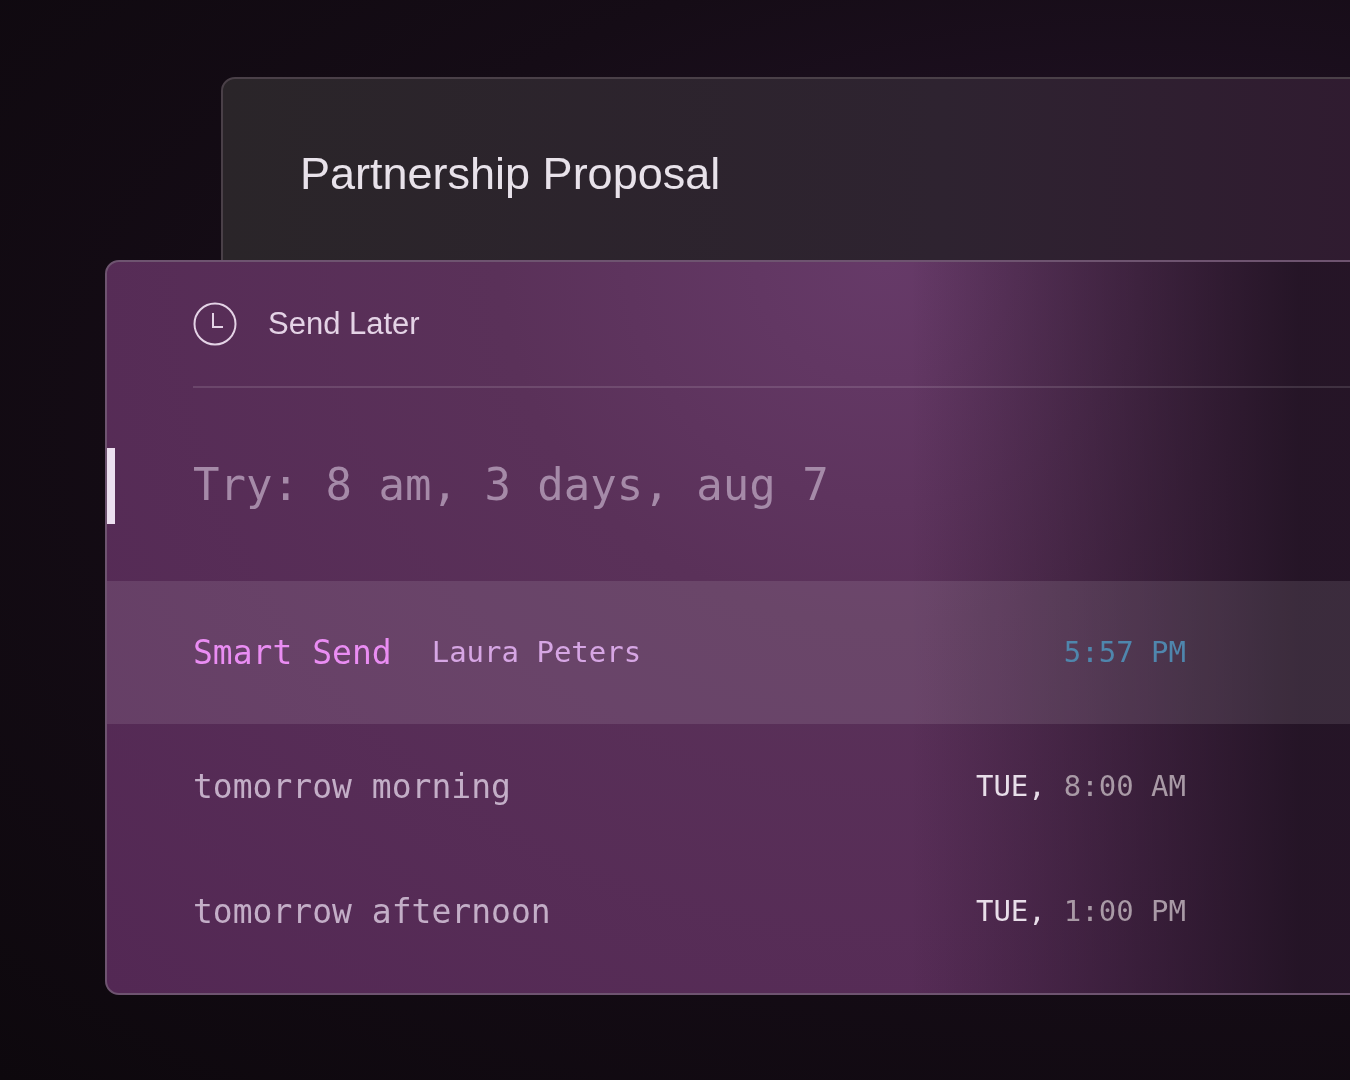 This screenshot has height=1080, width=1350. I want to click on option-row: Smart Send Laura Peters 5:57 PM, so click(728, 652).